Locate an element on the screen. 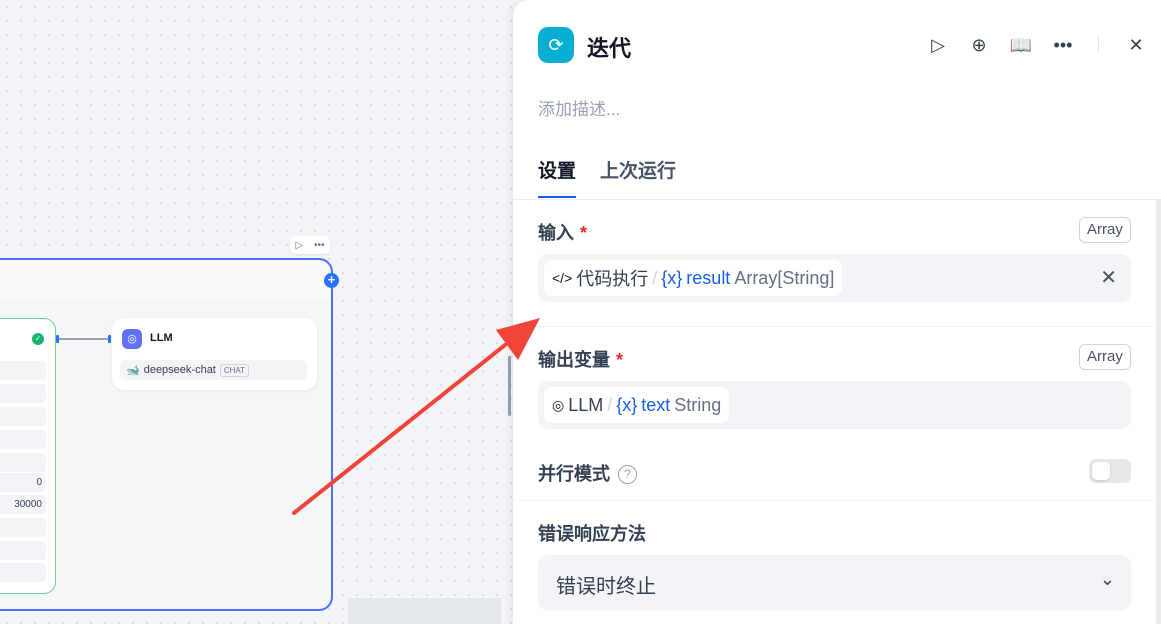  input-variable-field: </> 代码执行 / {x} result Array[String] ✕ is located at coordinates (834, 278).